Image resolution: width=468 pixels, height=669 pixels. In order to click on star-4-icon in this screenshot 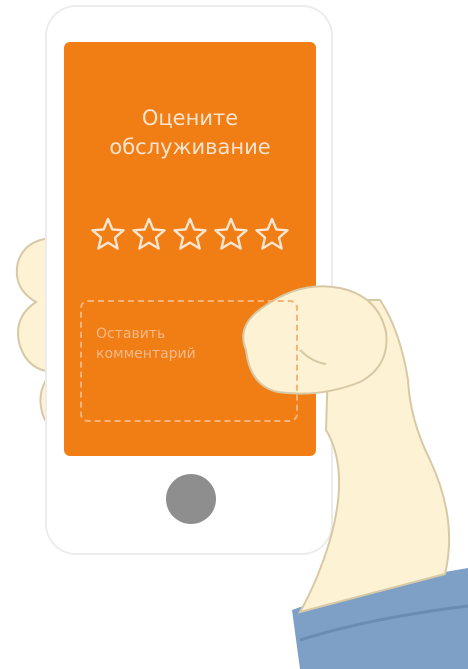, I will do `click(231, 234)`.